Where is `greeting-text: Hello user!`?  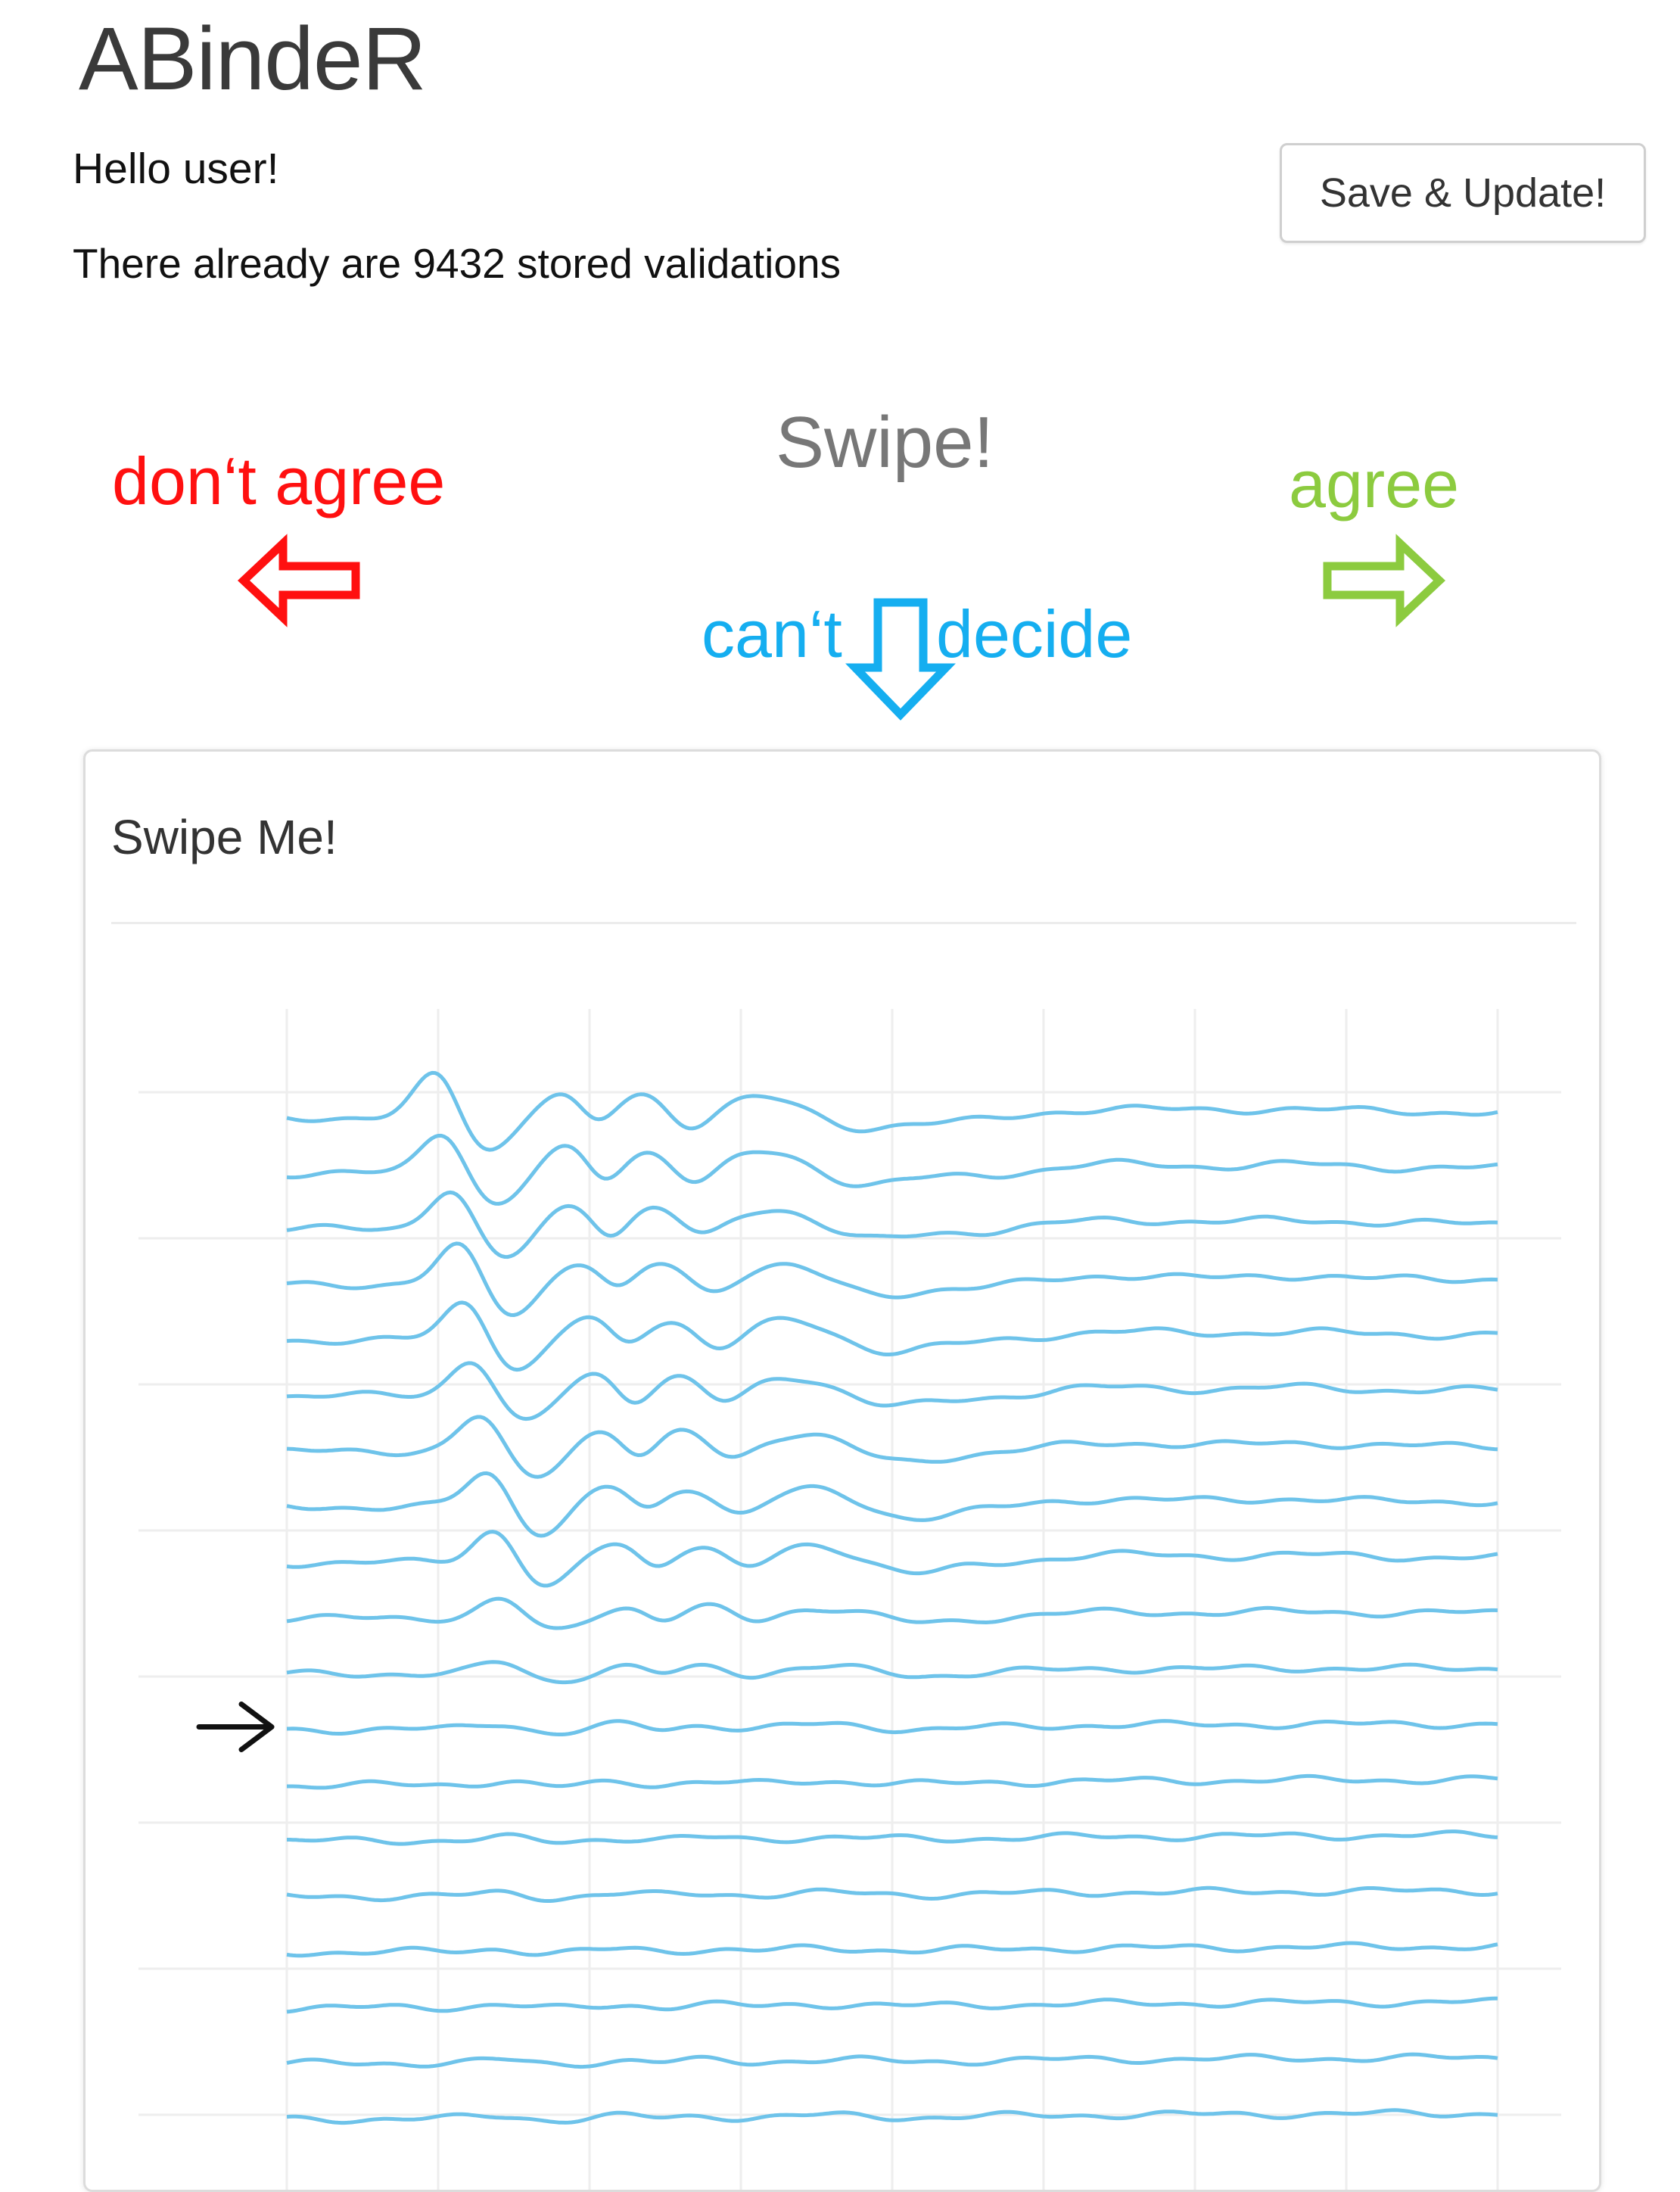 greeting-text: Hello user! is located at coordinates (176, 169).